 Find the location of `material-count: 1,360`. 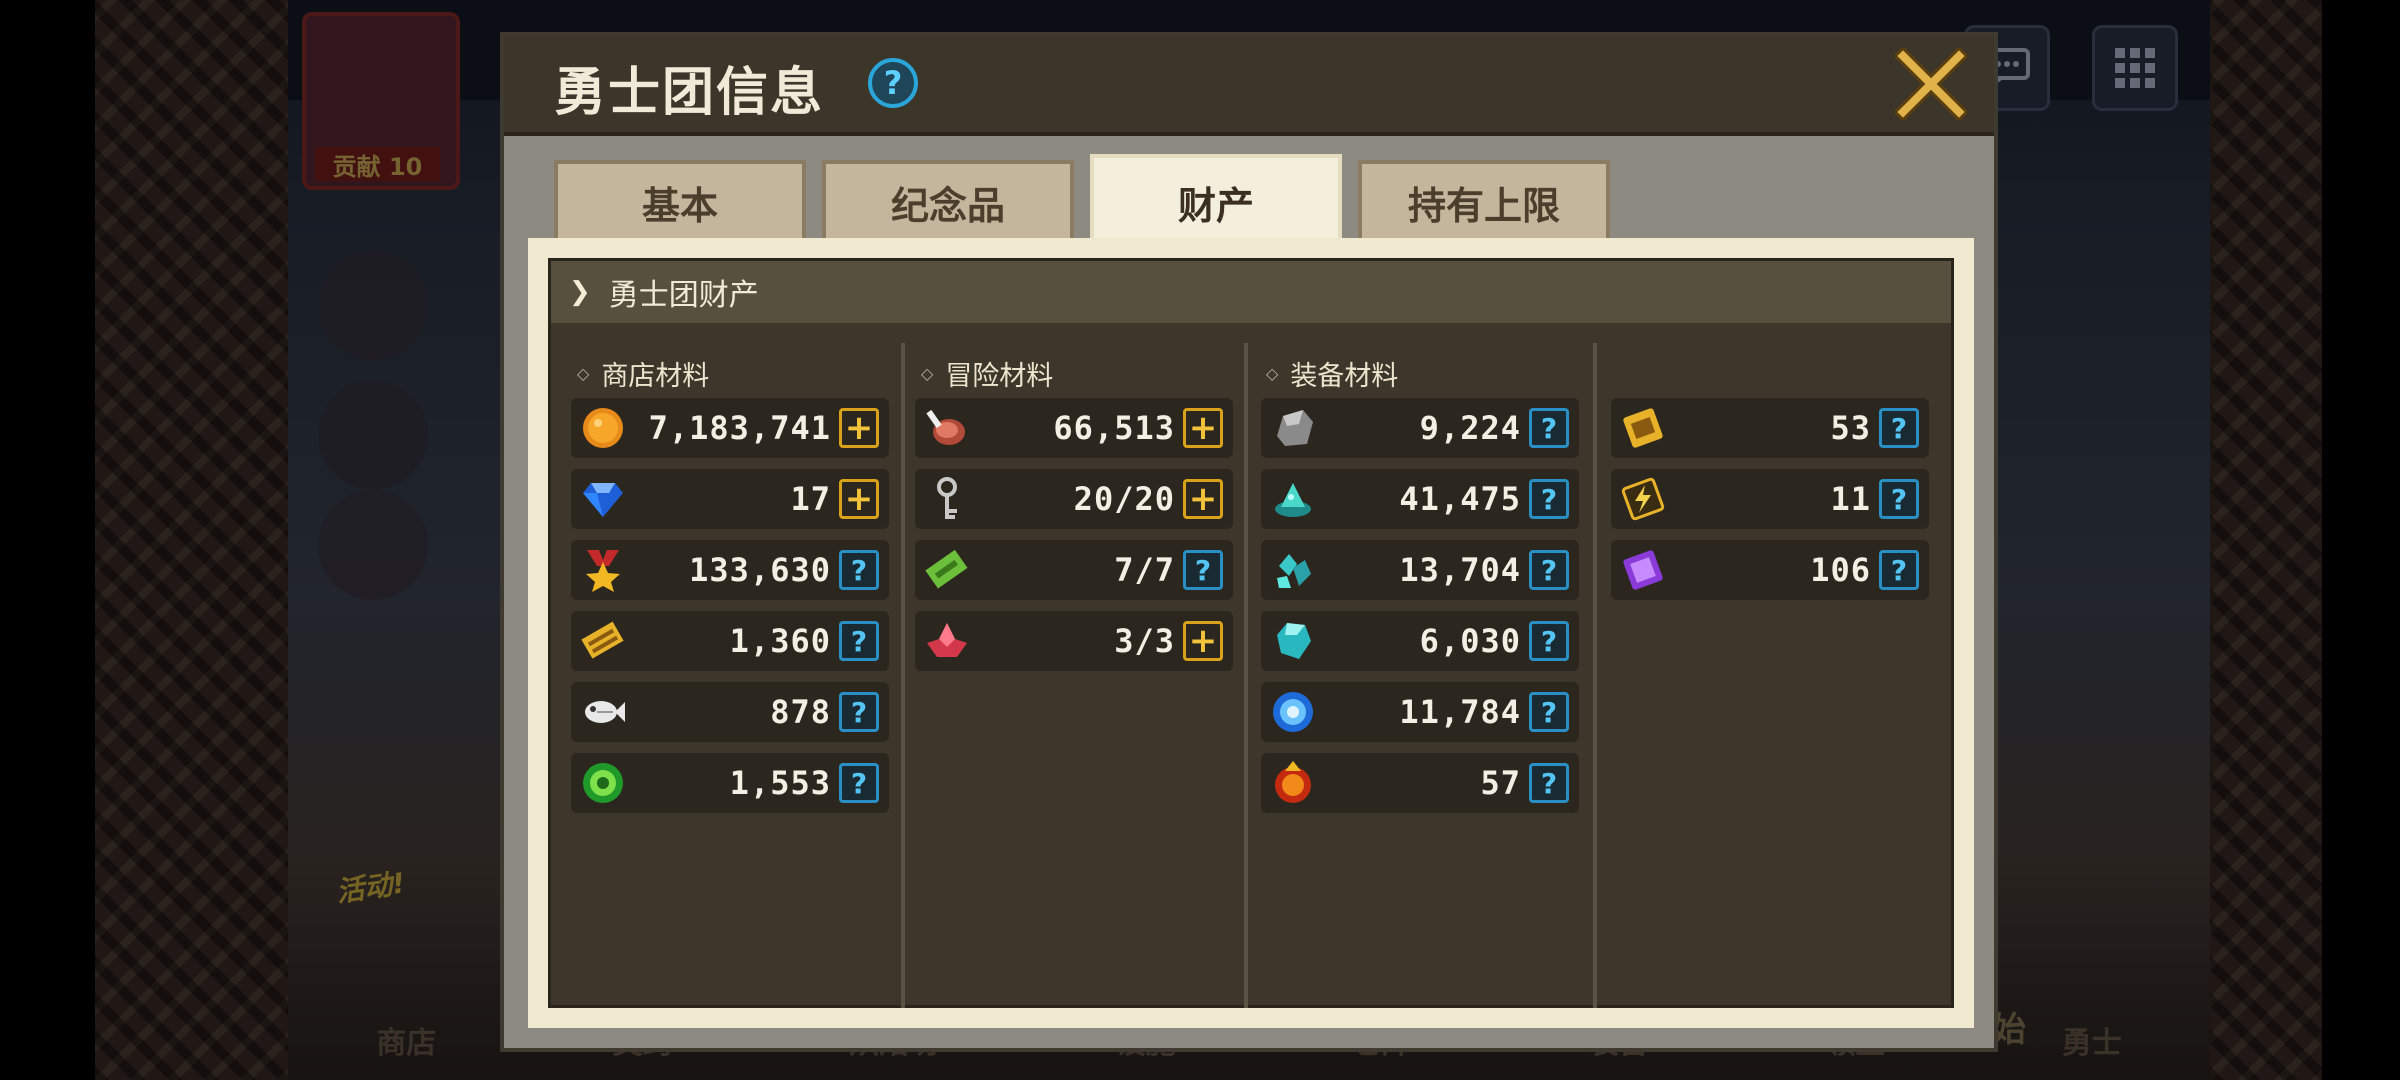

material-count: 1,360 is located at coordinates (780, 641).